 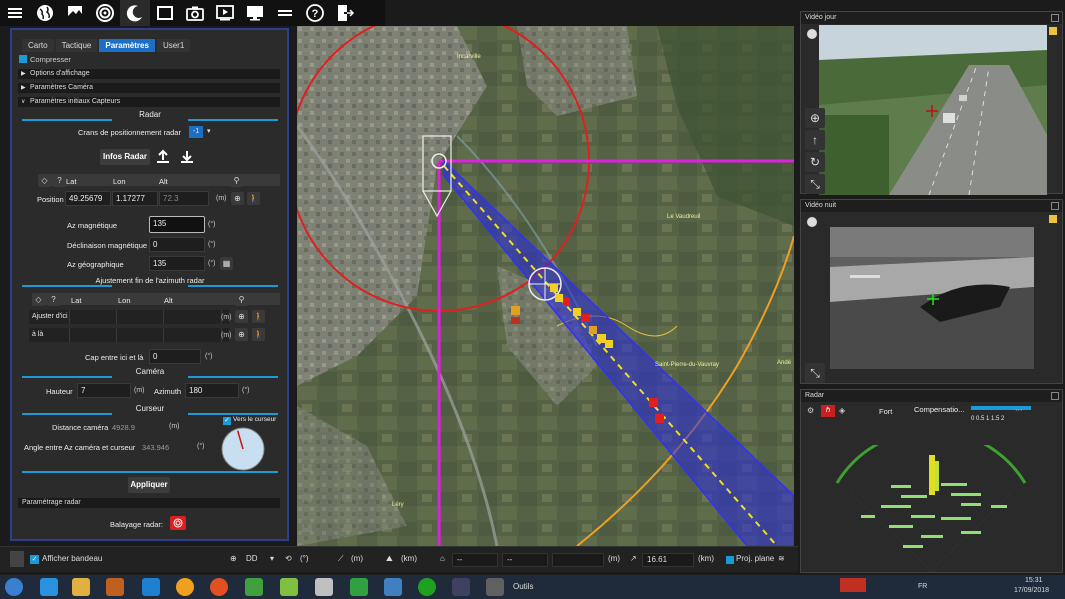 I want to click on refresh-icon: ↻, so click(x=815, y=162).